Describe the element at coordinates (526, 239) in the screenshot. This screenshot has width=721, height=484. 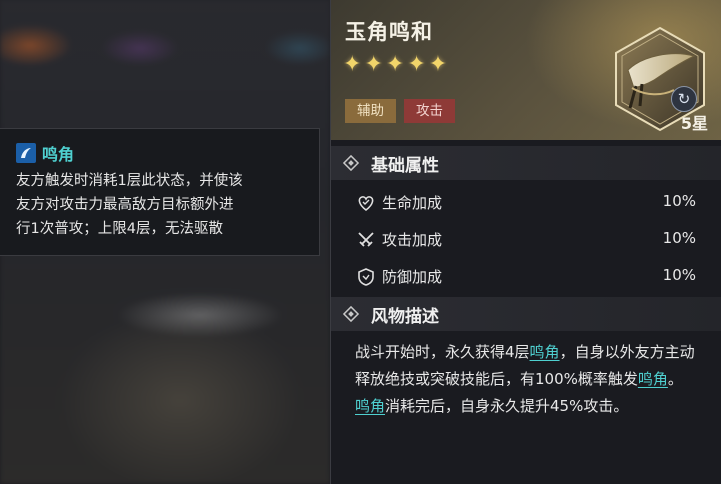
I see `stat-row-attack: 攻击加成 10%` at that location.